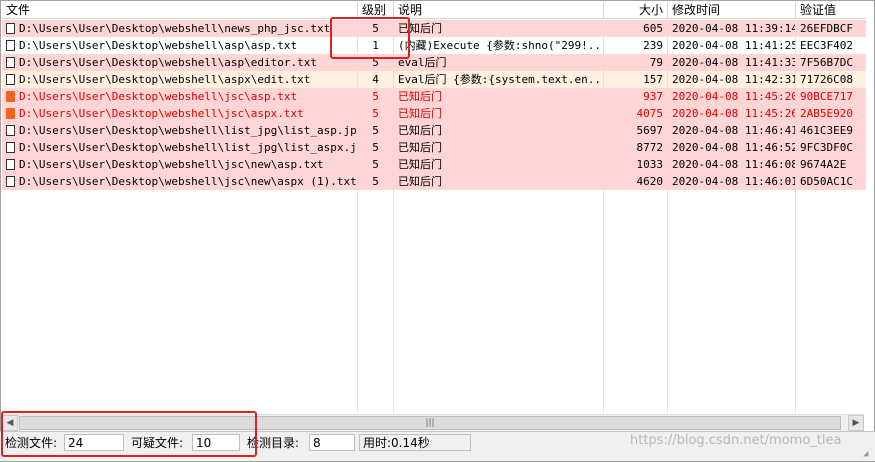 This screenshot has width=875, height=462. I want to click on suspicious-files-label: 可疑文件:, so click(157, 443).